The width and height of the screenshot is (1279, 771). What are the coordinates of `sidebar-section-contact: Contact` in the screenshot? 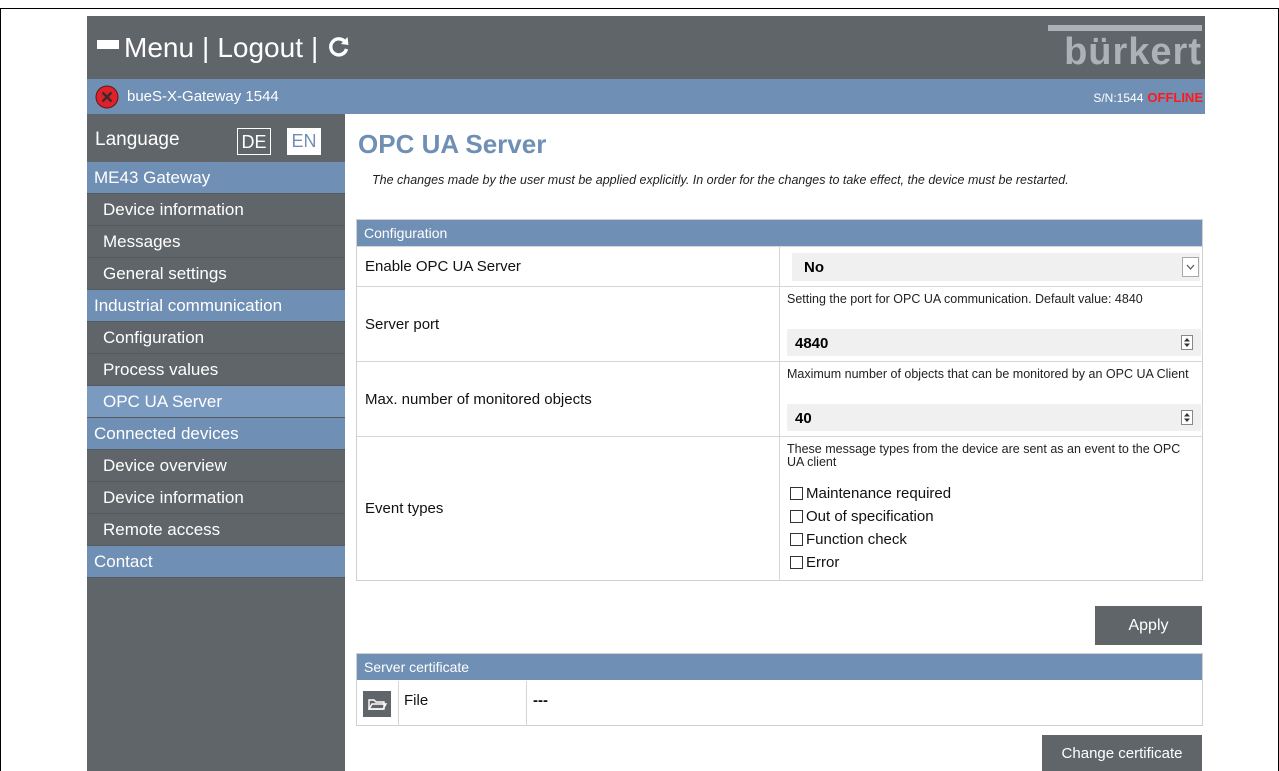 It's located at (216, 562).